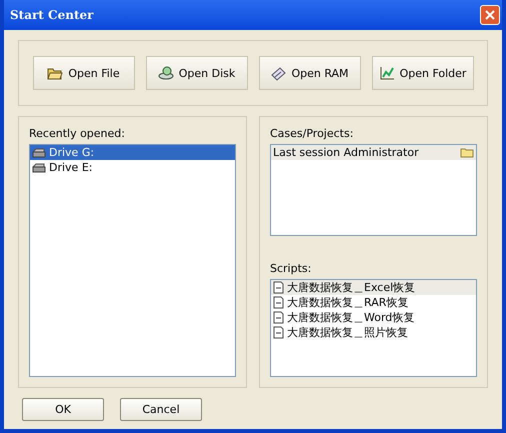 Image resolution: width=506 pixels, height=433 pixels. I want to click on scripts-list: 大唐数据恢复＿Excel恢复 大唐数据恢复＿RAR恢复 大唐数据恢复＿Word恢复 大唐数据恢复＿照片恢复, so click(373, 328).